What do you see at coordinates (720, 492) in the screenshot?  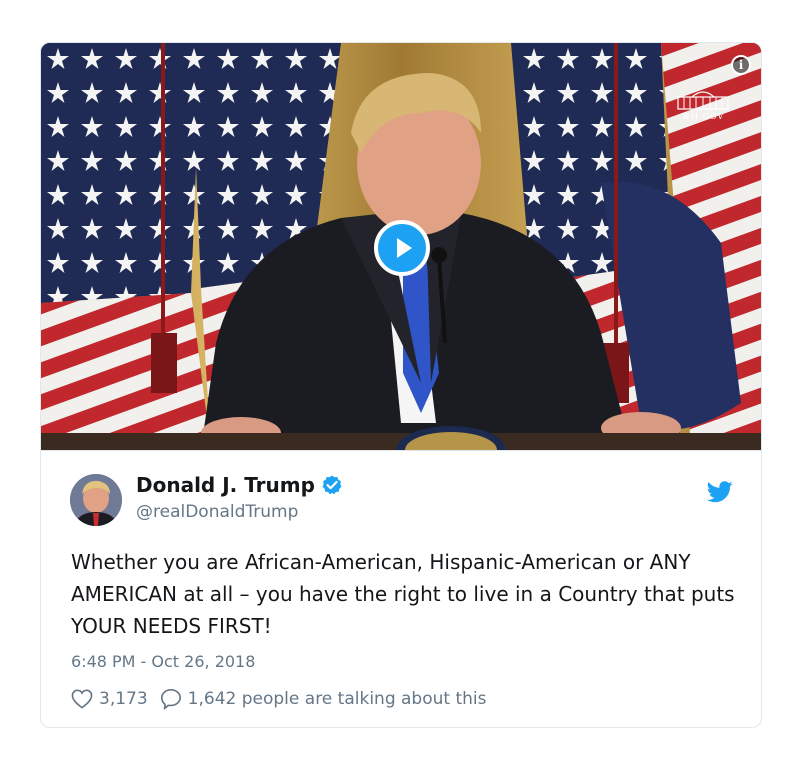 I see `twitter-bird-icon` at bounding box center [720, 492].